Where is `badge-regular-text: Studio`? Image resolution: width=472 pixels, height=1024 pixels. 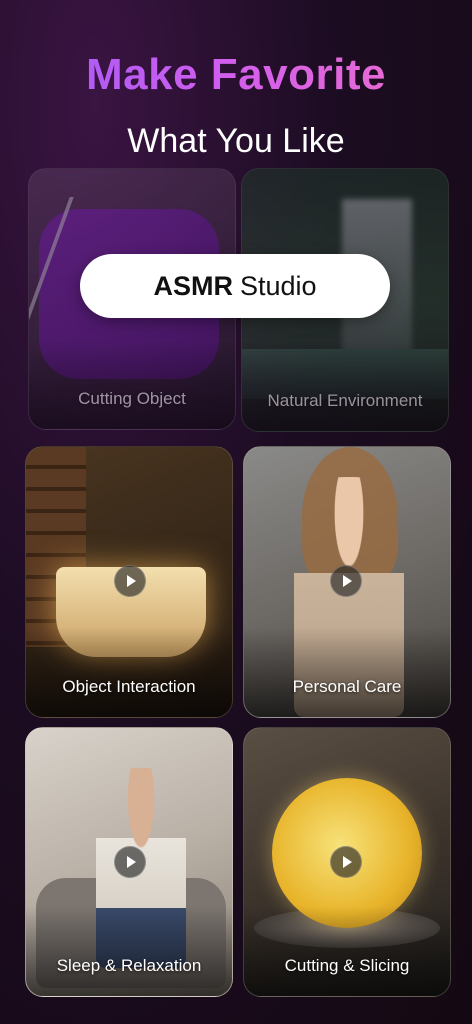
badge-regular-text: Studio is located at coordinates (278, 285).